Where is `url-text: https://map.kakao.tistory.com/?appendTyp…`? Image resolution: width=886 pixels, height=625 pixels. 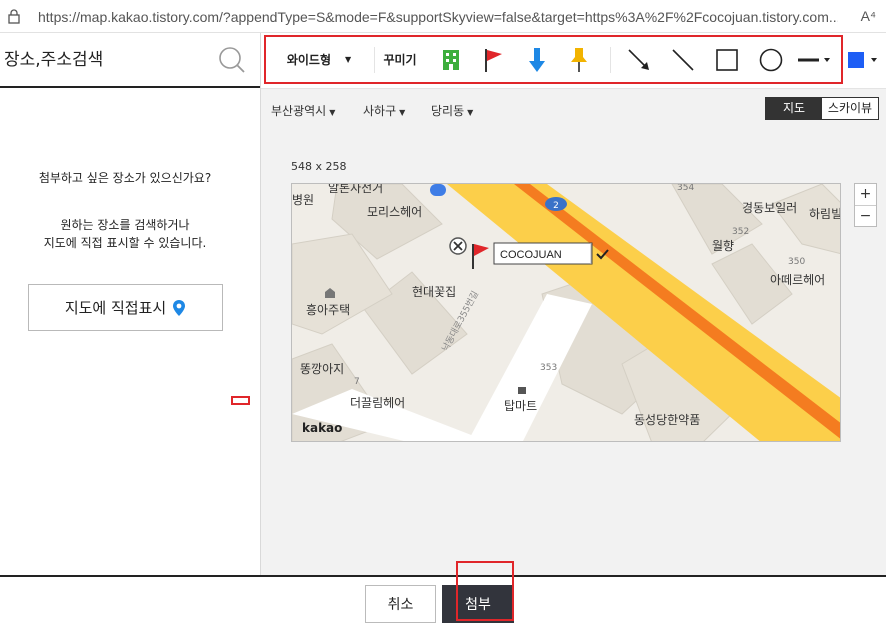 url-text: https://map.kakao.tistory.com/?appendTyp… is located at coordinates (438, 17).